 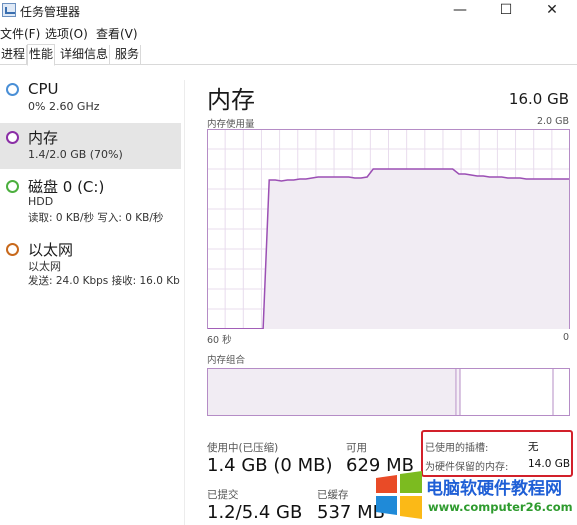 What do you see at coordinates (66, 33) in the screenshot?
I see `menu-options: 选项(O)` at bounding box center [66, 33].